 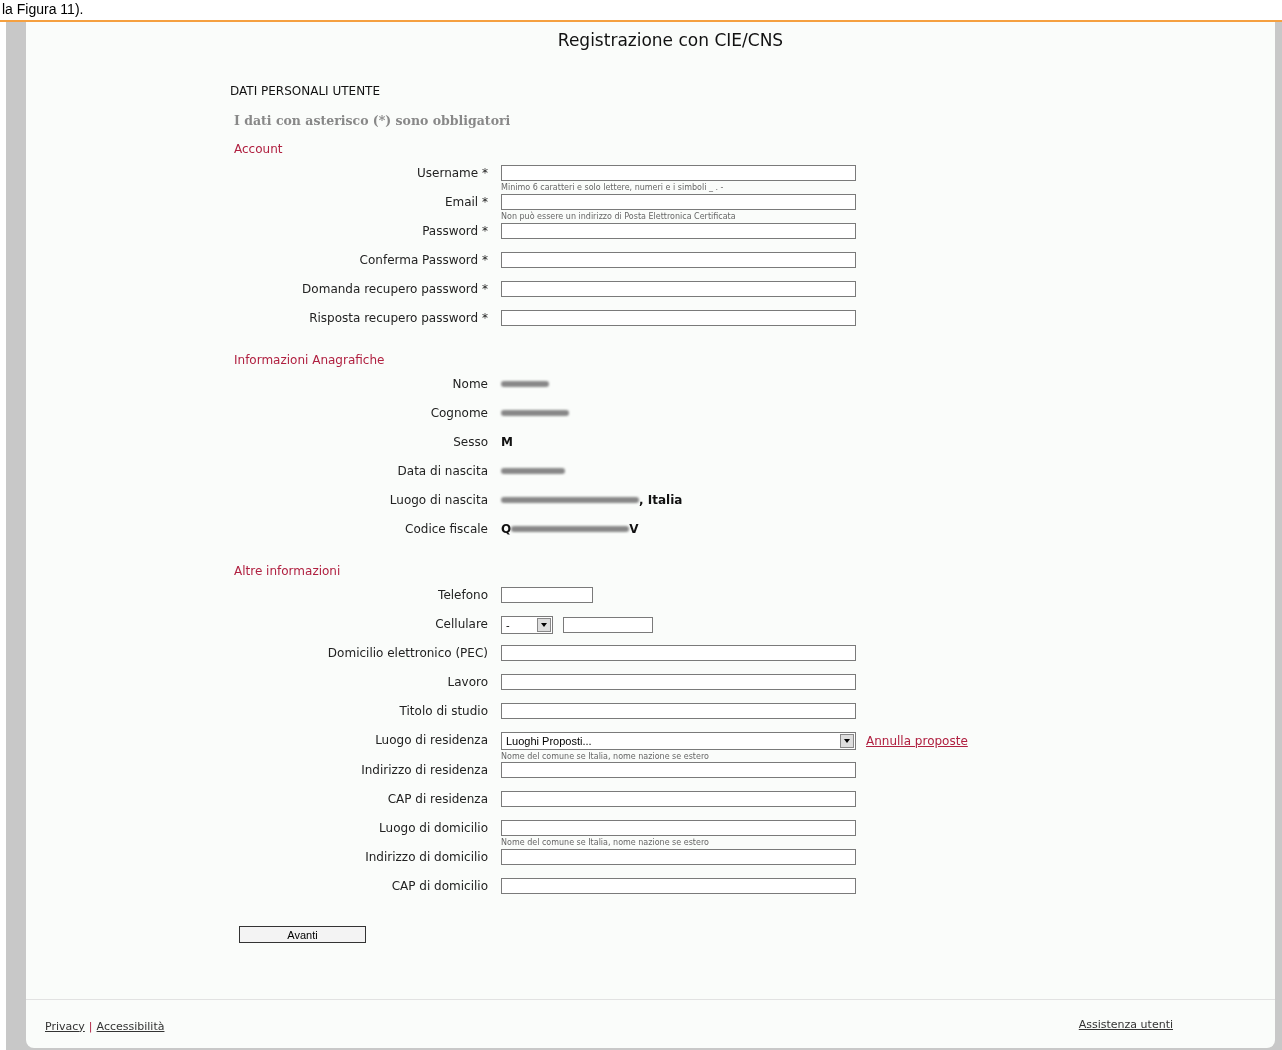 What do you see at coordinates (454, 231) in the screenshot?
I see `field-label: Password *` at bounding box center [454, 231].